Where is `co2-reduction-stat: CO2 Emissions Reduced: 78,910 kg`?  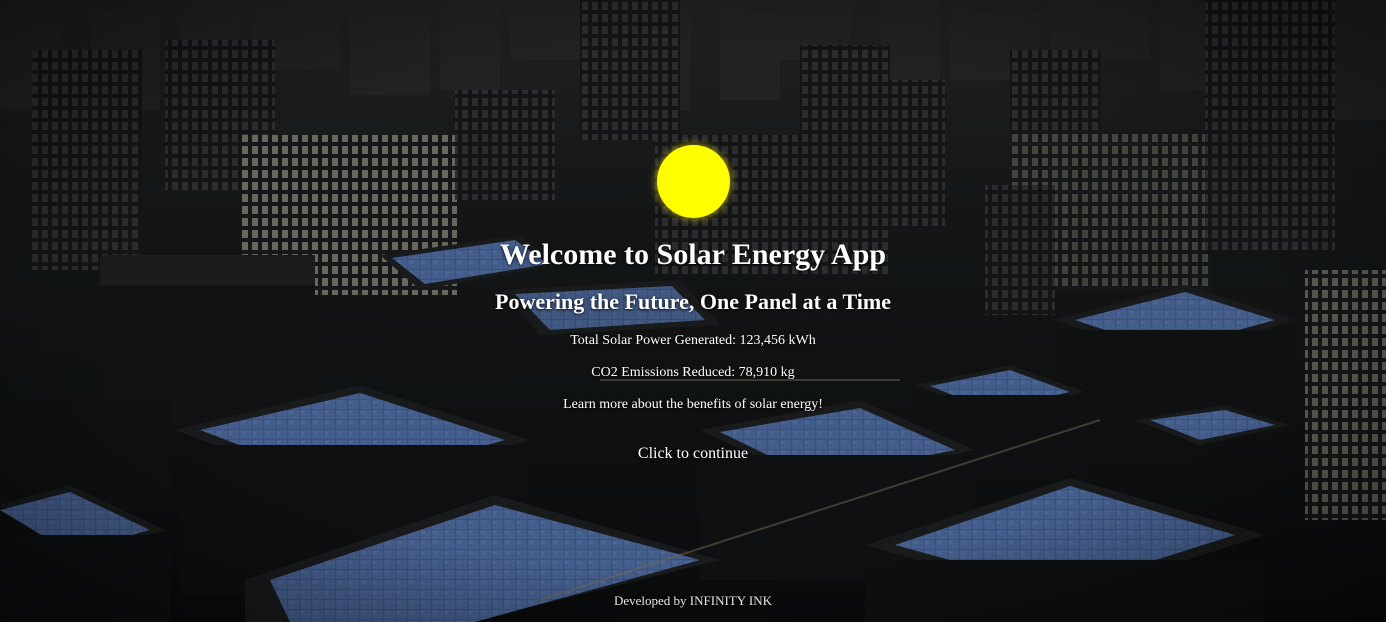 co2-reduction-stat: CO2 Emissions Reduced: 78,910 kg is located at coordinates (693, 372).